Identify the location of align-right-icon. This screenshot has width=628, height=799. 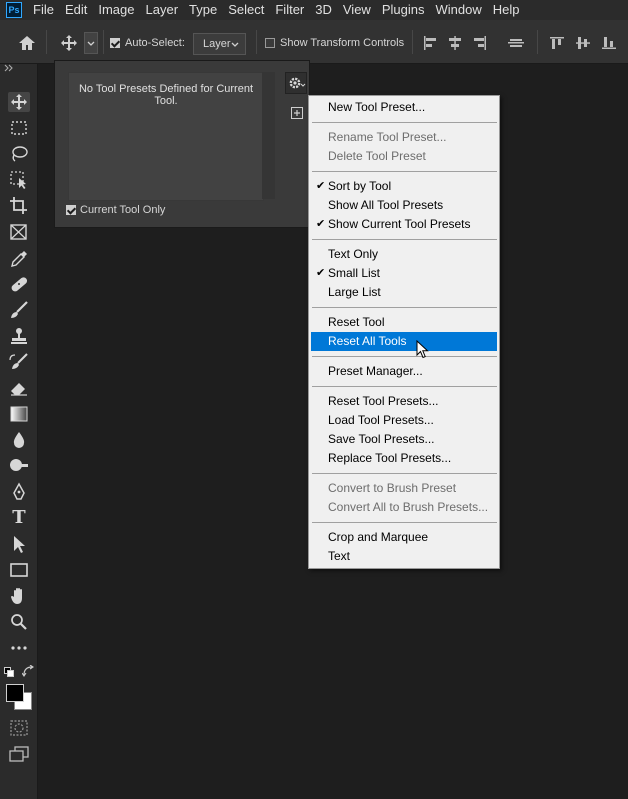
(480, 44).